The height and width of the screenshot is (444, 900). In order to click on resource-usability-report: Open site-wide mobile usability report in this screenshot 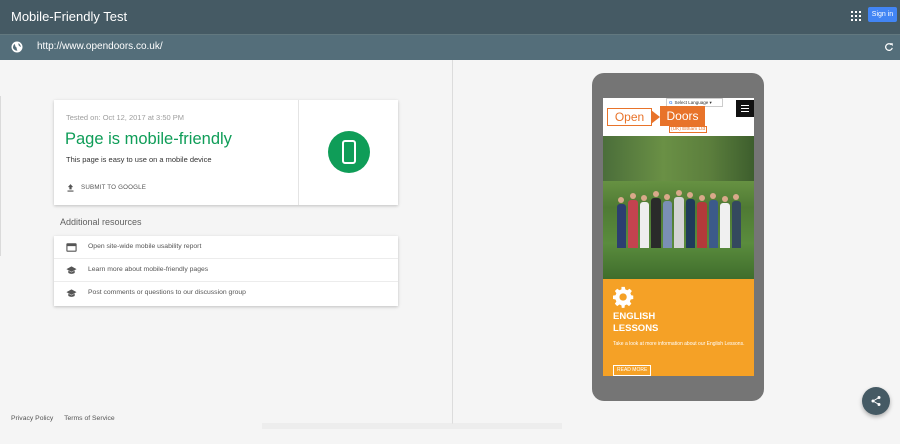, I will do `click(226, 247)`.